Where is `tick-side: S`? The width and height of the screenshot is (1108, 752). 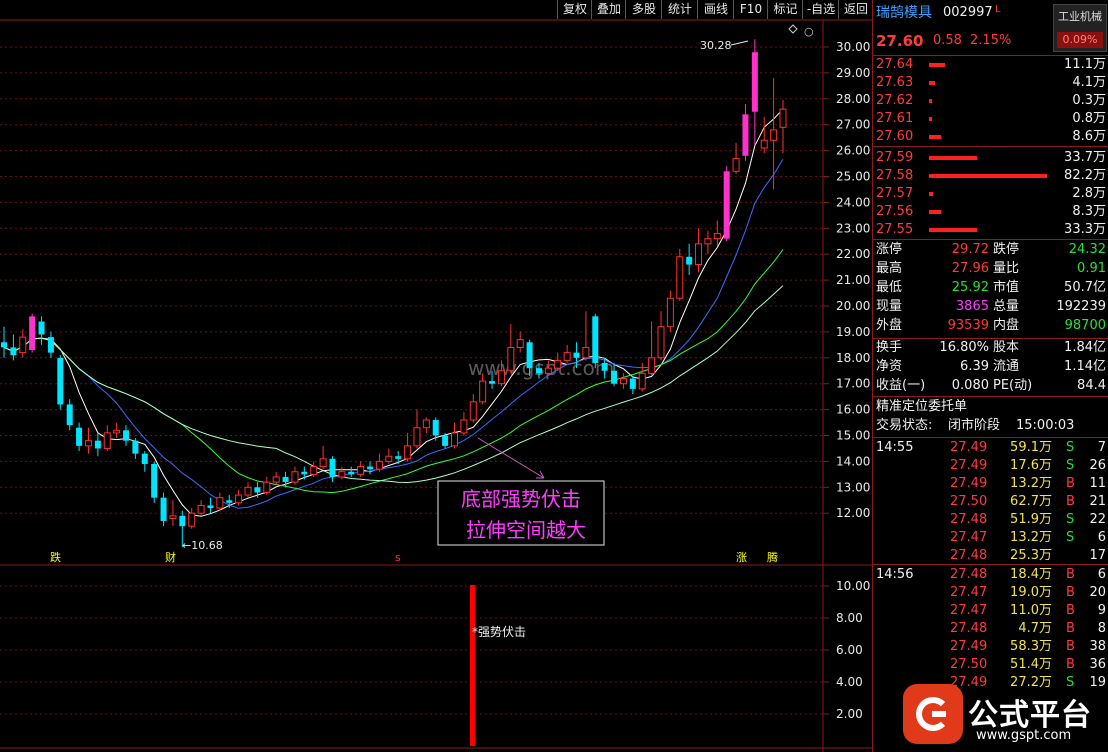
tick-side: S is located at coordinates (1070, 519).